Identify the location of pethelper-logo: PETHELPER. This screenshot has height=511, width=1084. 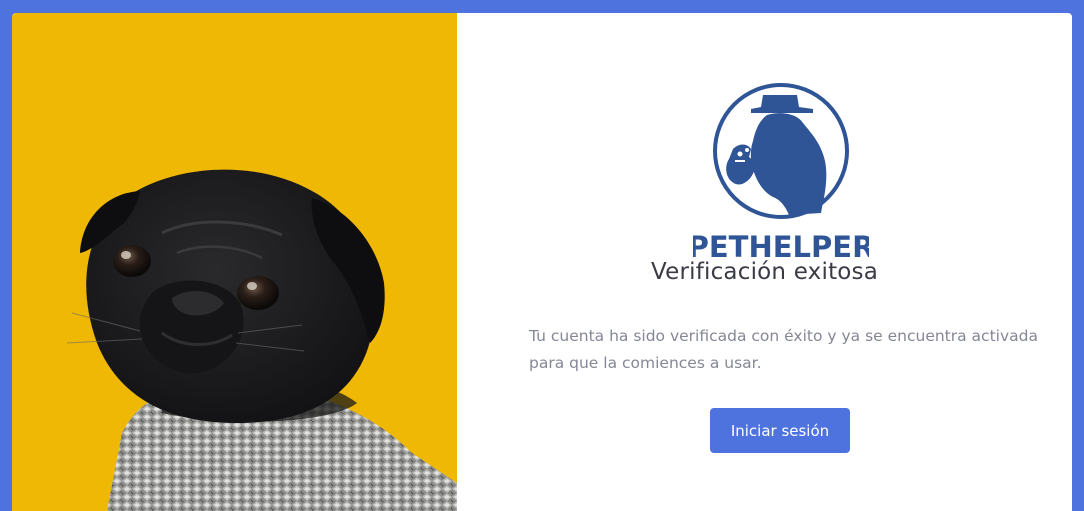
(781, 173).